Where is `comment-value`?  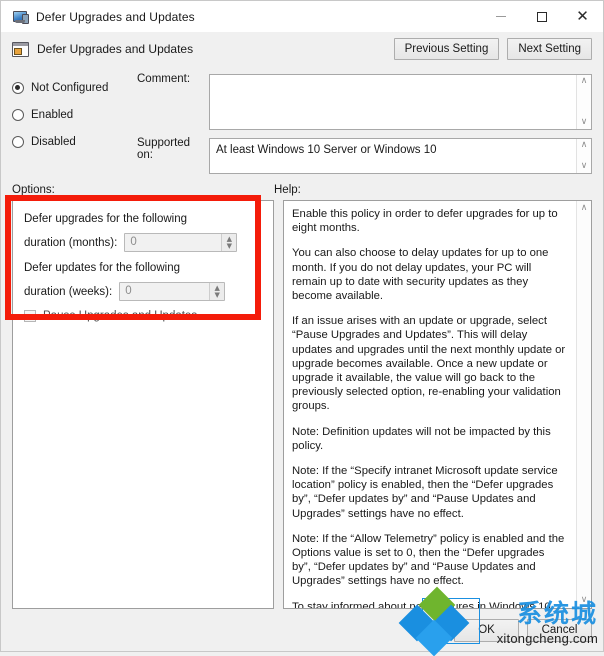 comment-value is located at coordinates (400, 79).